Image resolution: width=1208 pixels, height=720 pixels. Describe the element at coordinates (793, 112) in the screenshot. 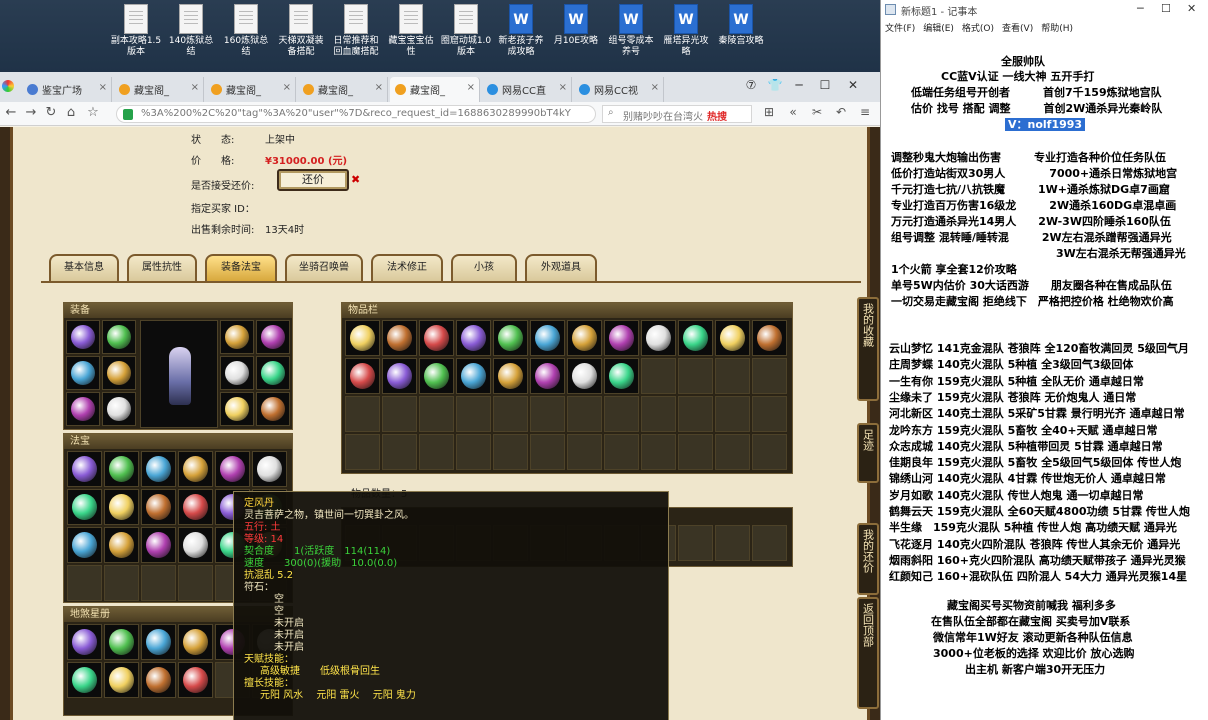

I see `collapse-icon: «` at that location.